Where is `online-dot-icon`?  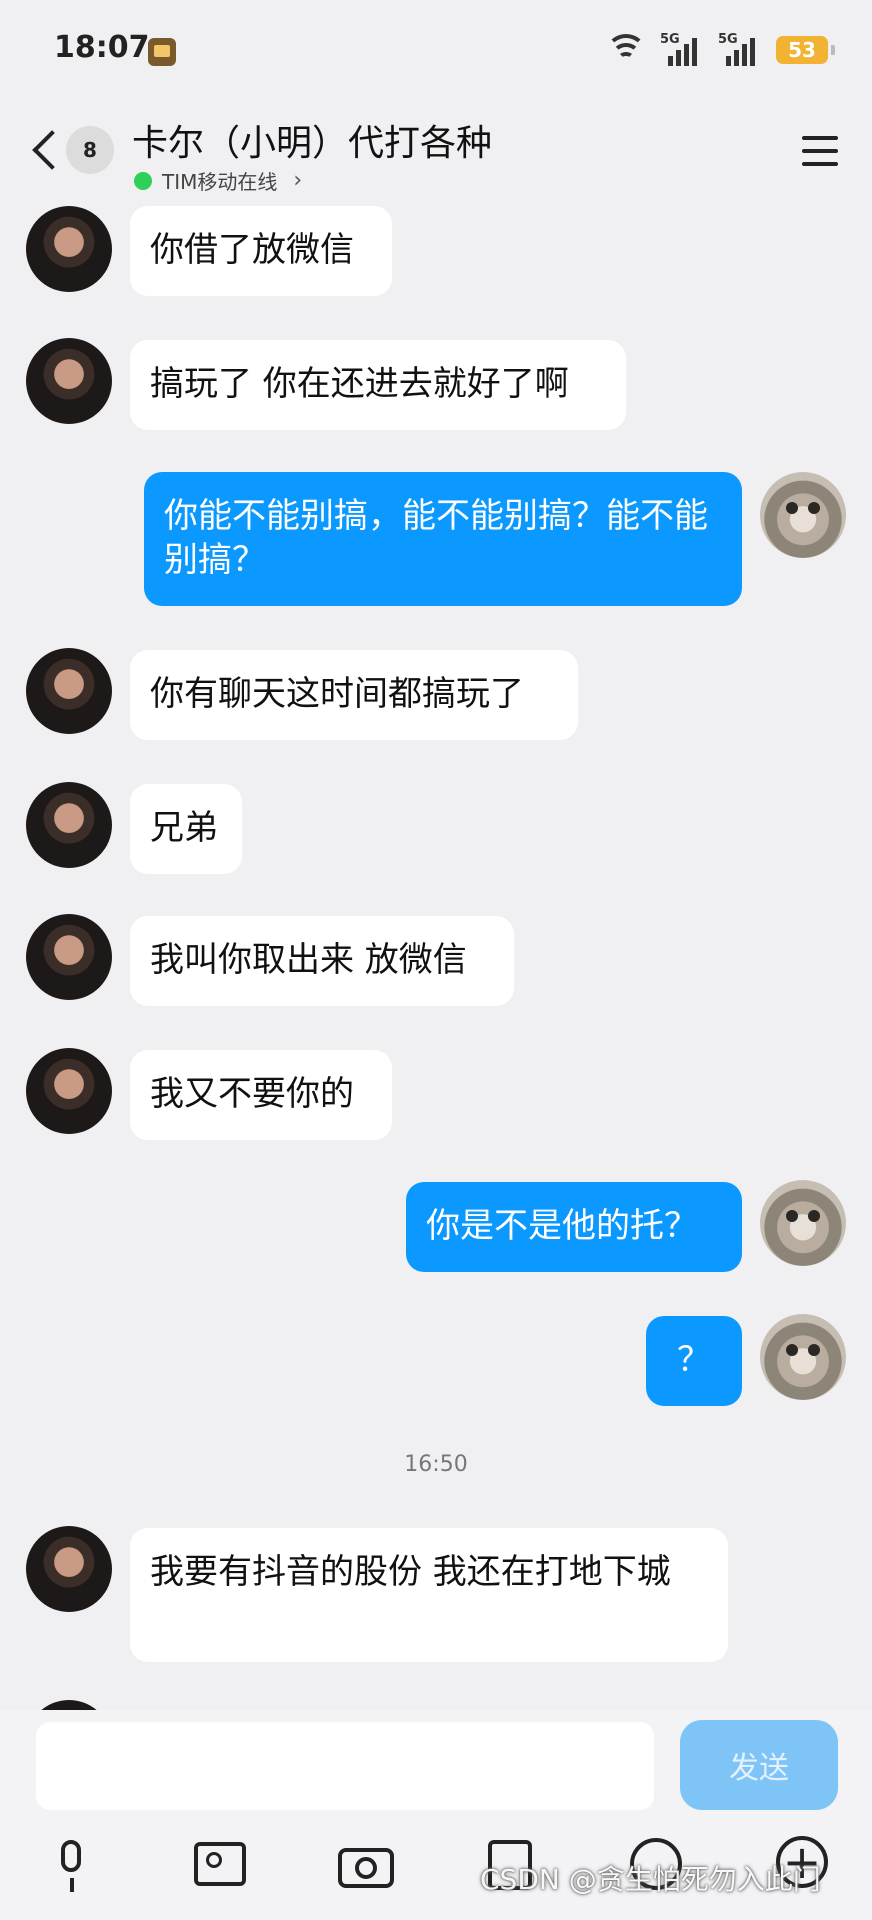 online-dot-icon is located at coordinates (143, 180).